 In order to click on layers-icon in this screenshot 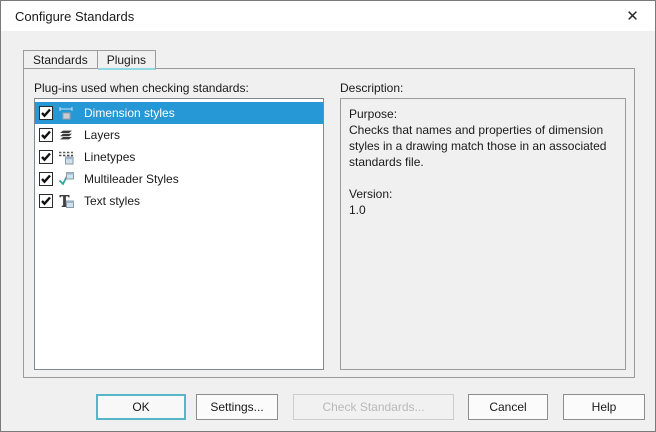, I will do `click(66, 135)`.